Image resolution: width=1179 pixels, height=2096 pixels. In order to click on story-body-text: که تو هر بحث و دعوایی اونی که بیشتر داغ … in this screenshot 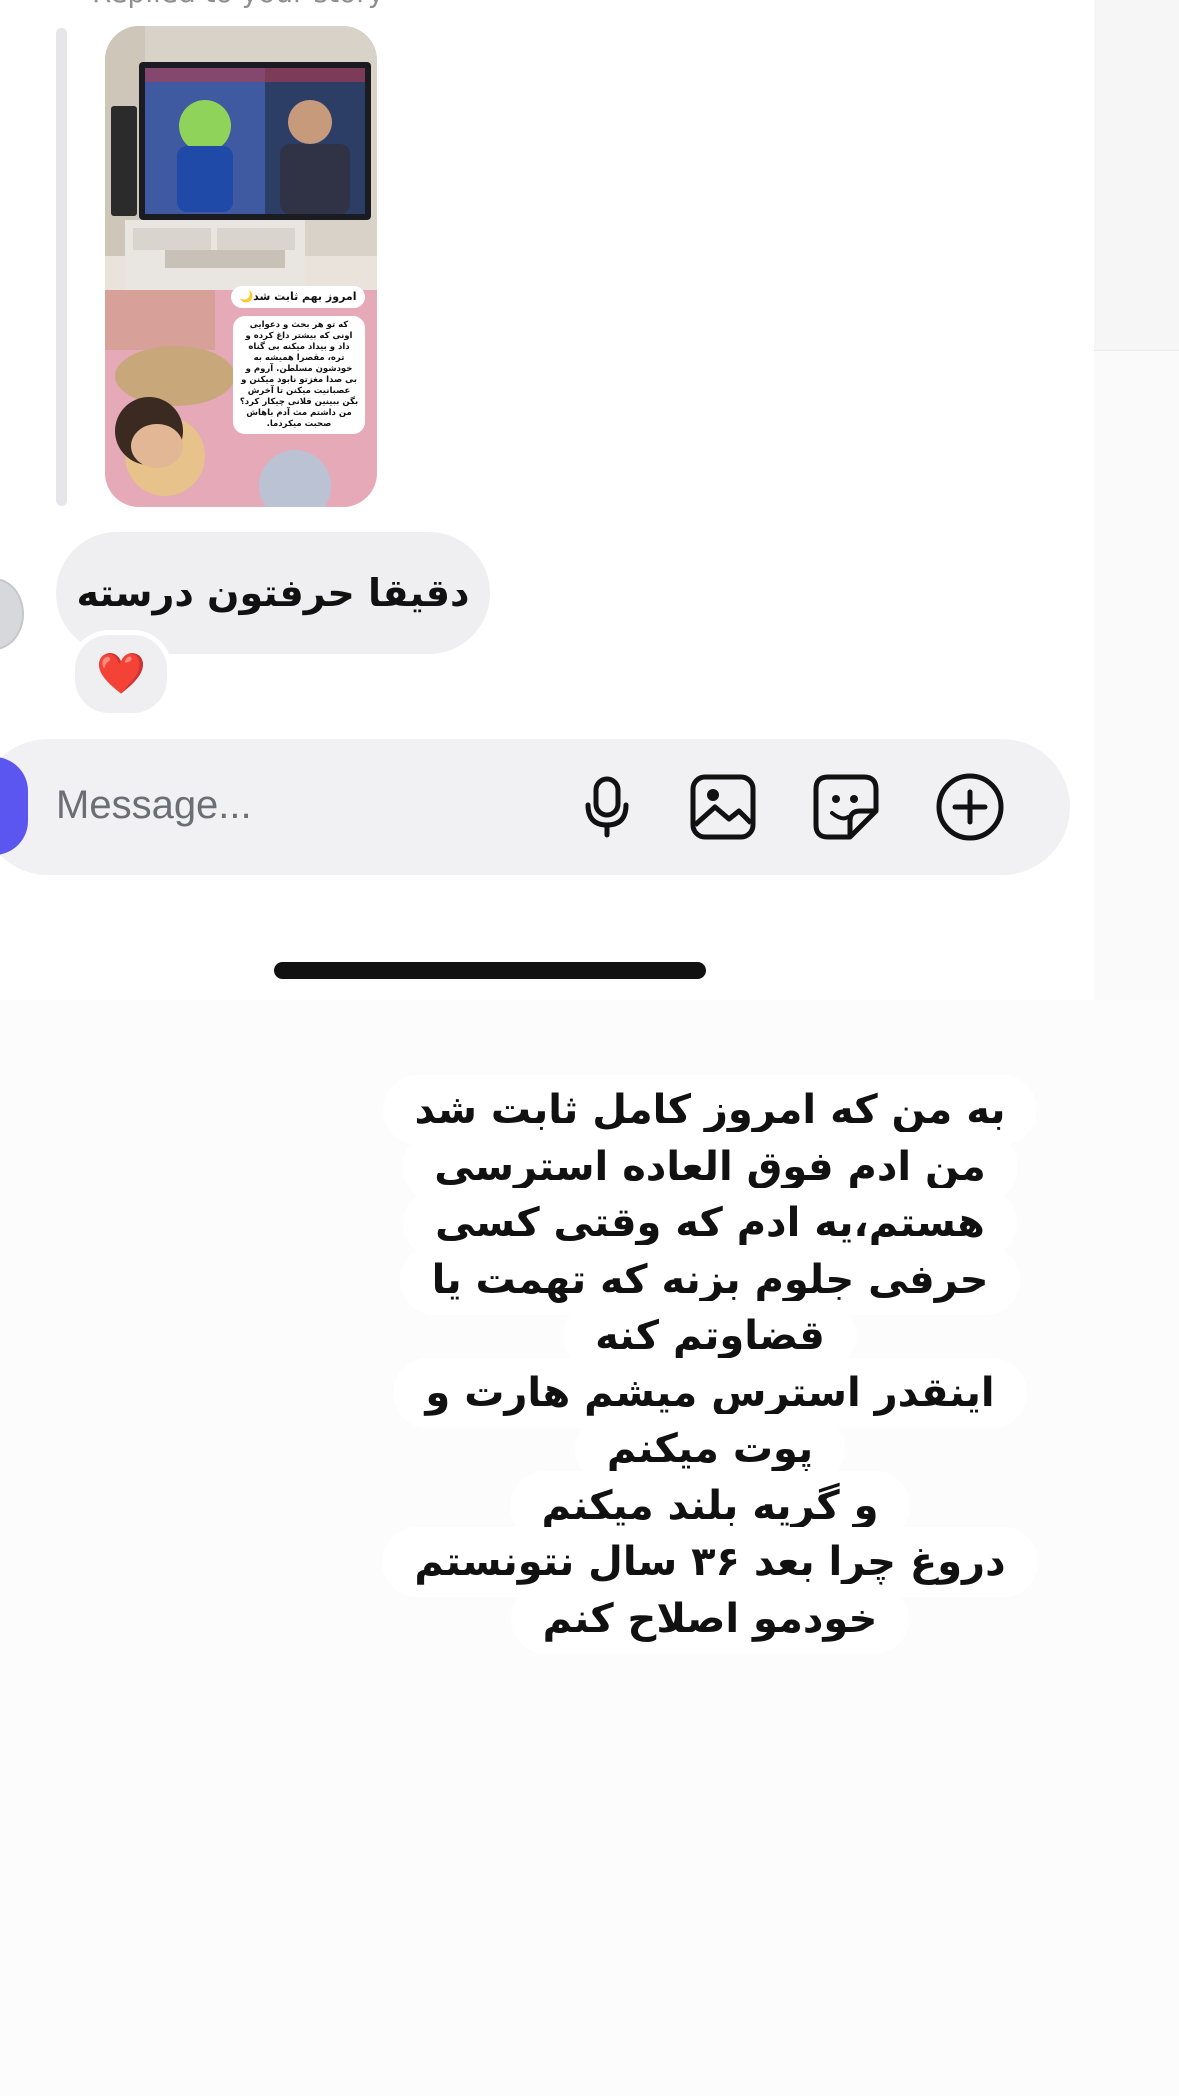, I will do `click(299, 375)`.